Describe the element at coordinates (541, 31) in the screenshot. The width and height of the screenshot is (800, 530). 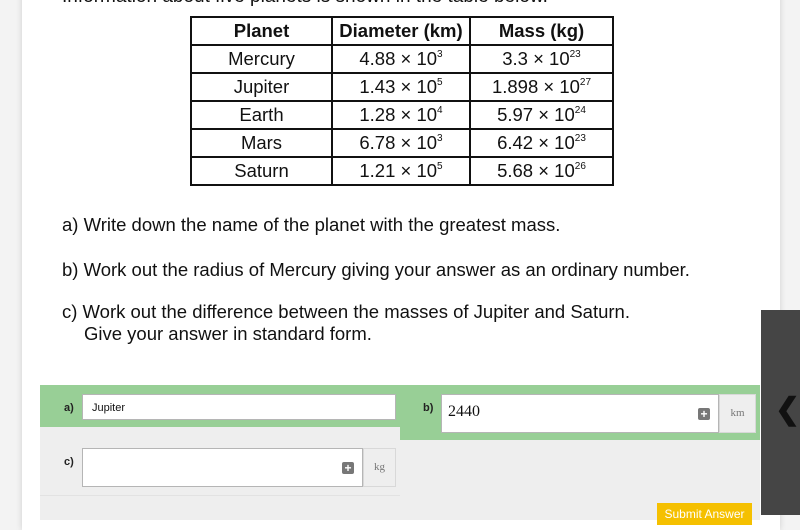
I see `header-mass: Mass (kg)` at that location.